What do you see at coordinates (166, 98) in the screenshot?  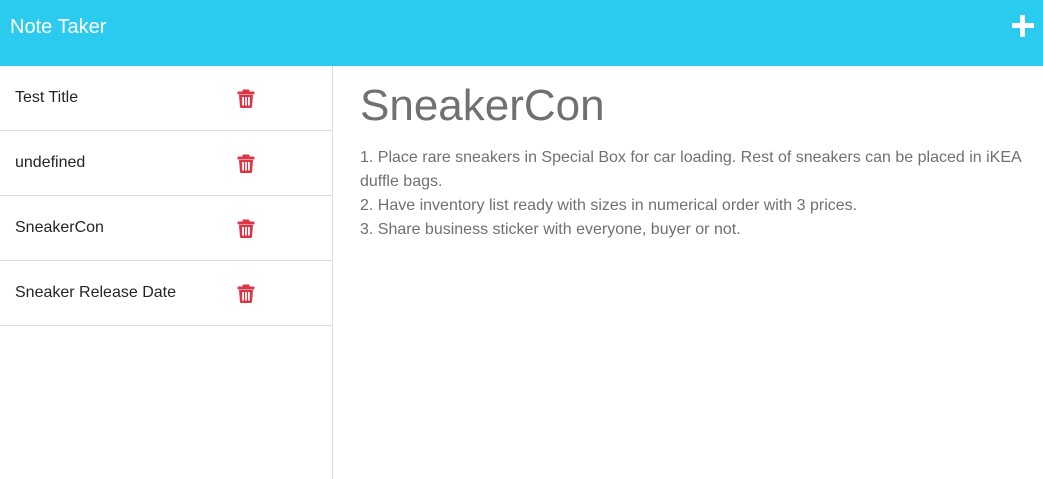 I see `list-item: Test Title` at bounding box center [166, 98].